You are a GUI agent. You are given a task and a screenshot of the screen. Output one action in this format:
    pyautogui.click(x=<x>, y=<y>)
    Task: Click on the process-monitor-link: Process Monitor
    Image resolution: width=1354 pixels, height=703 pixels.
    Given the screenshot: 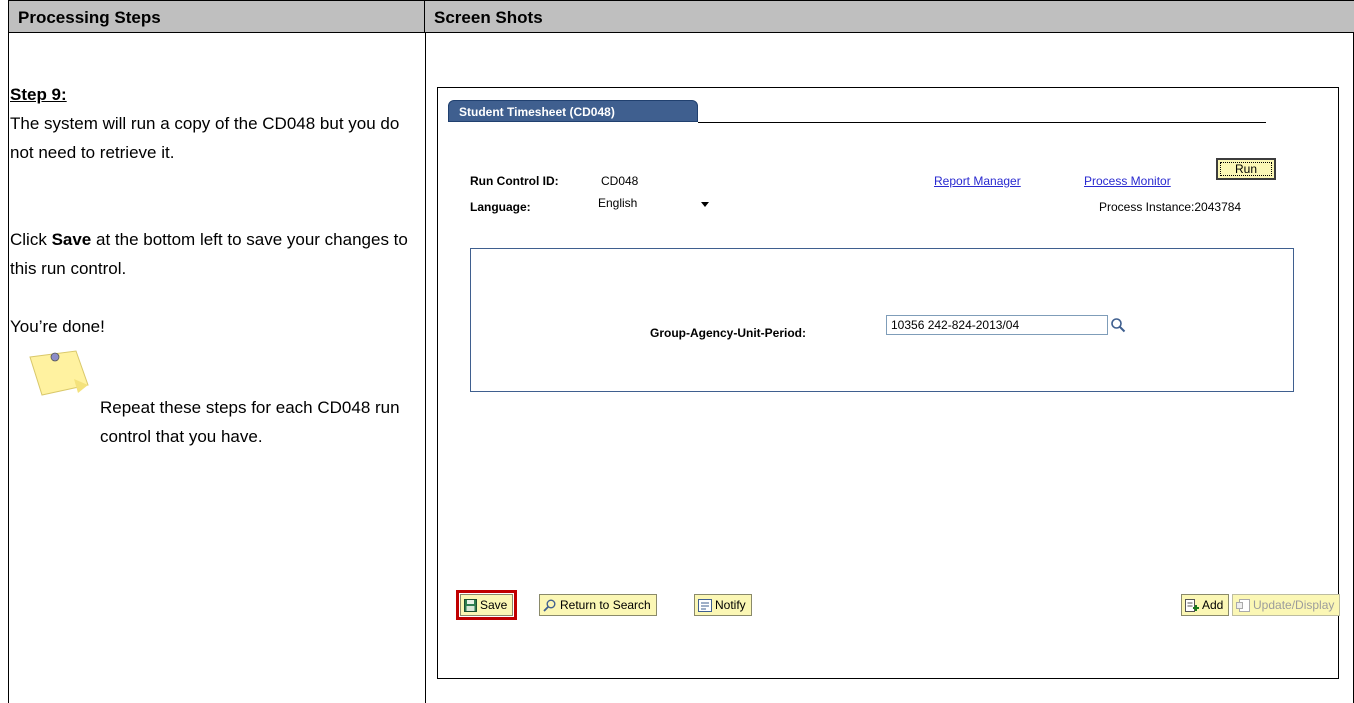 What is the action you would take?
    pyautogui.click(x=1127, y=181)
    